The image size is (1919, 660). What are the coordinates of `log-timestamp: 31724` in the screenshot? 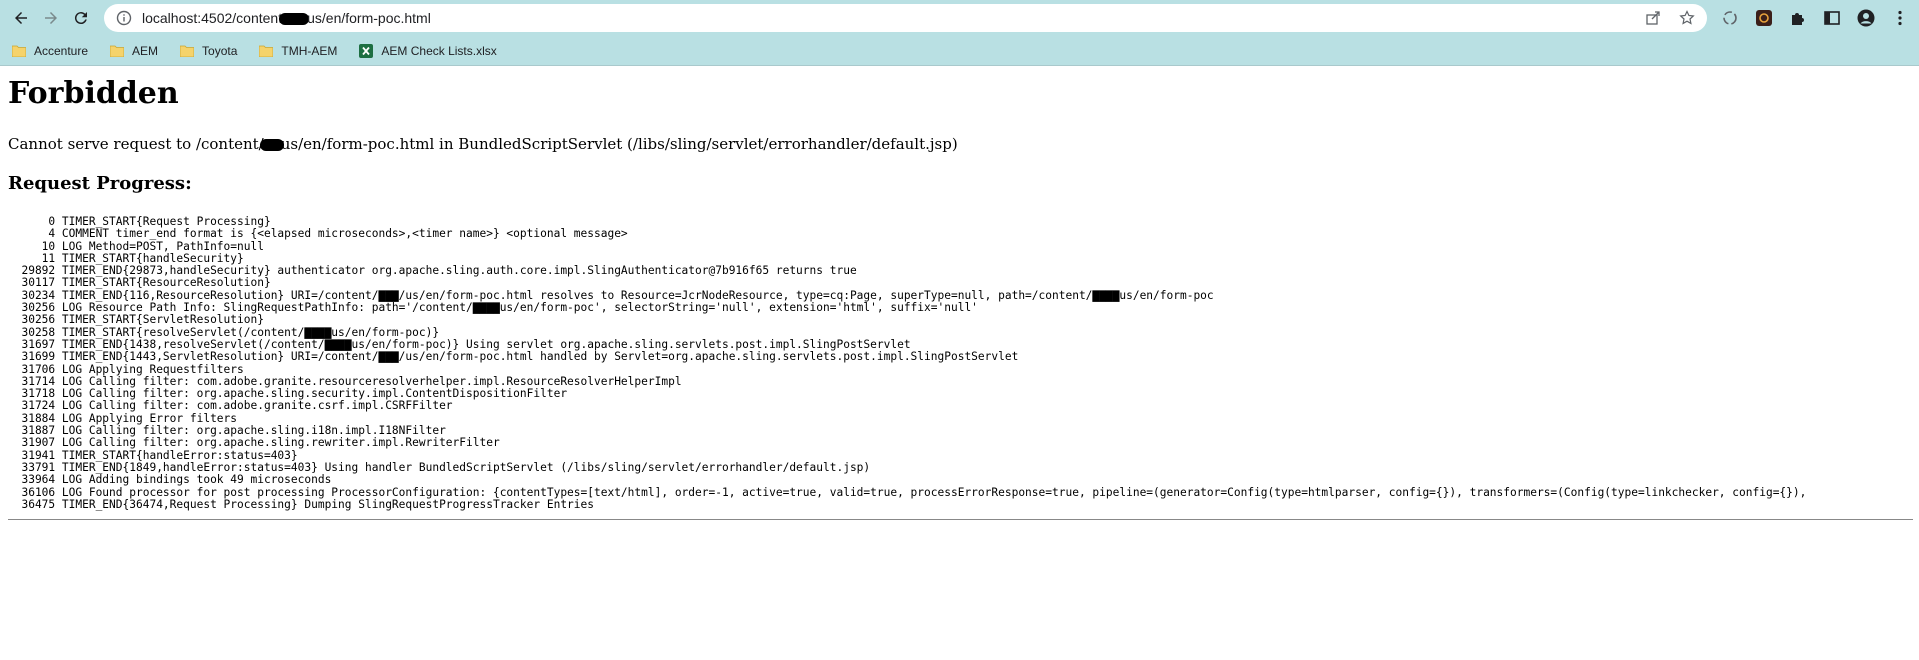 It's located at (32, 406).